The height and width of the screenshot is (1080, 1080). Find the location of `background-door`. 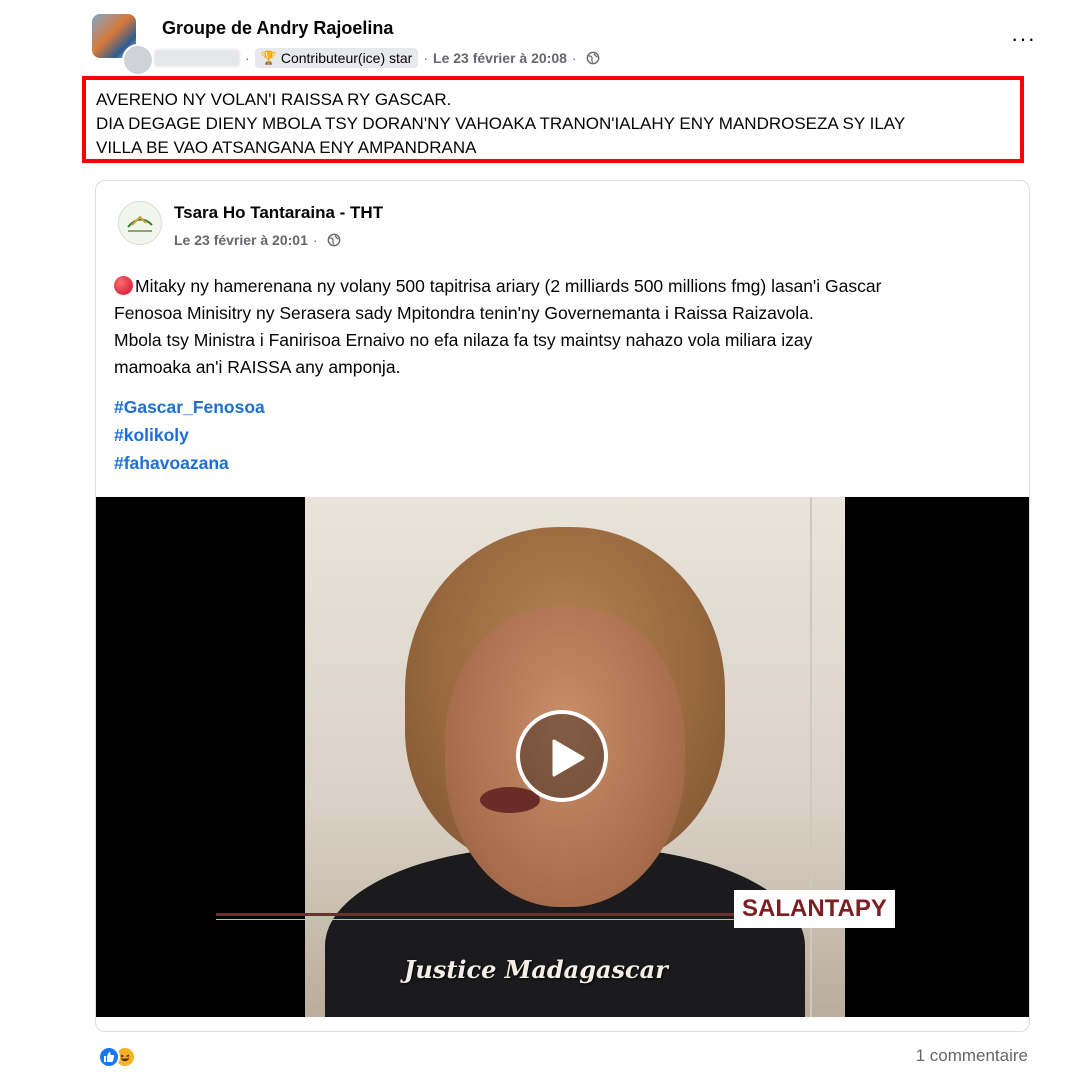

background-door is located at coordinates (811, 757).